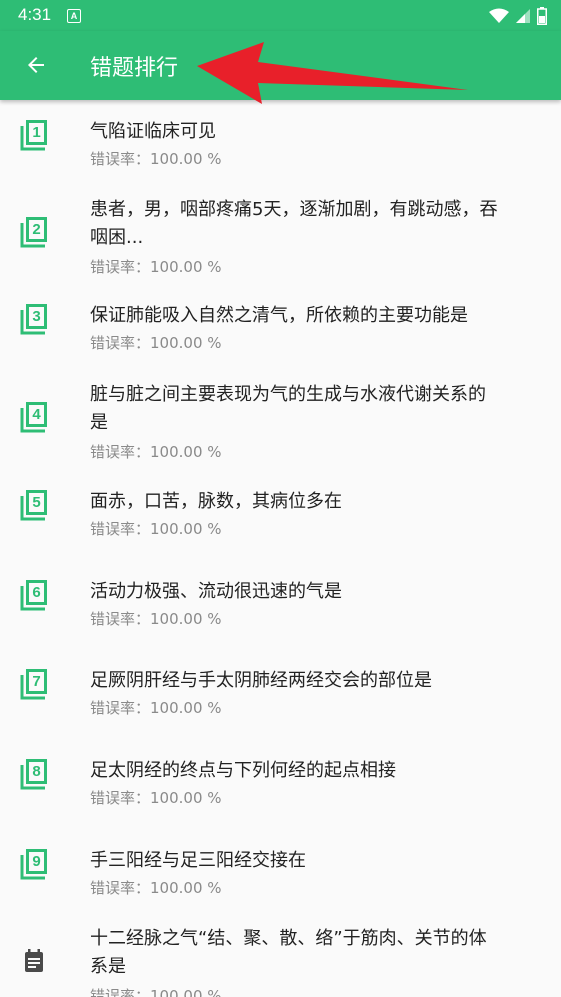 The height and width of the screenshot is (997, 561). What do you see at coordinates (36, 316) in the screenshot?
I see `item-number: 3` at bounding box center [36, 316].